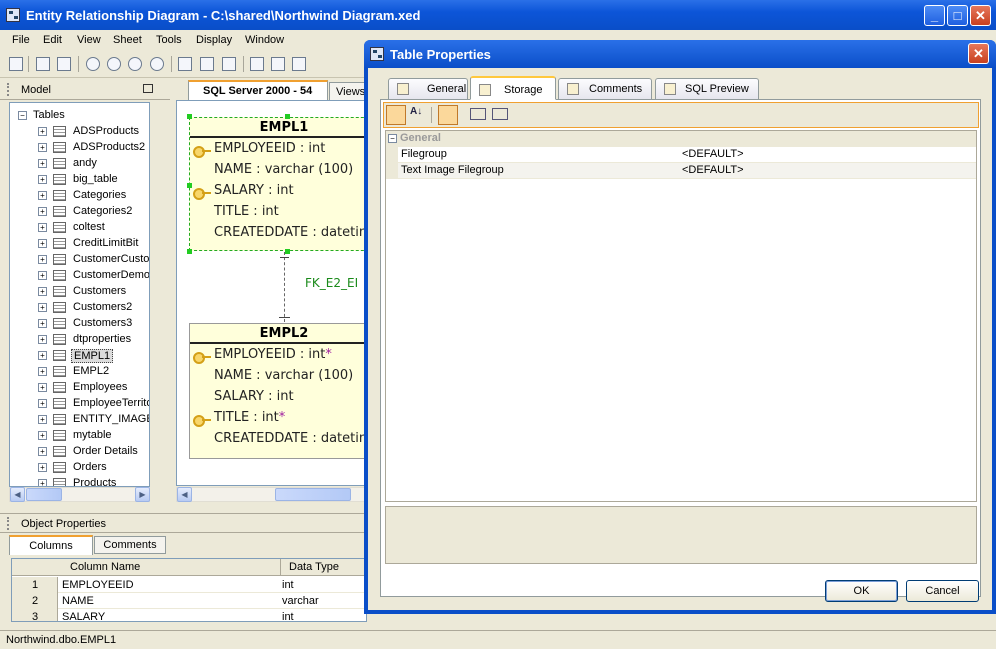 This screenshot has height=649, width=996. Describe the element at coordinates (448, 115) in the screenshot. I see `property-pages-icon` at that location.